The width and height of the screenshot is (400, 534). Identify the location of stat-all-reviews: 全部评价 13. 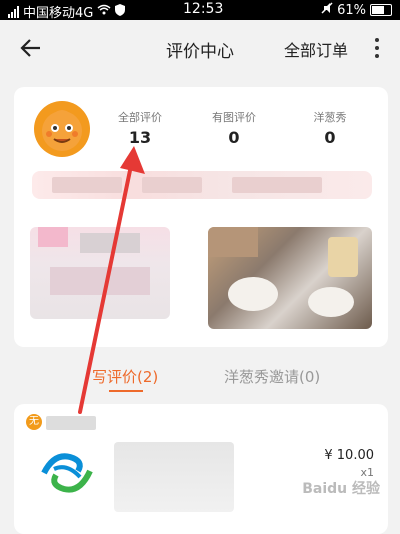
(140, 128).